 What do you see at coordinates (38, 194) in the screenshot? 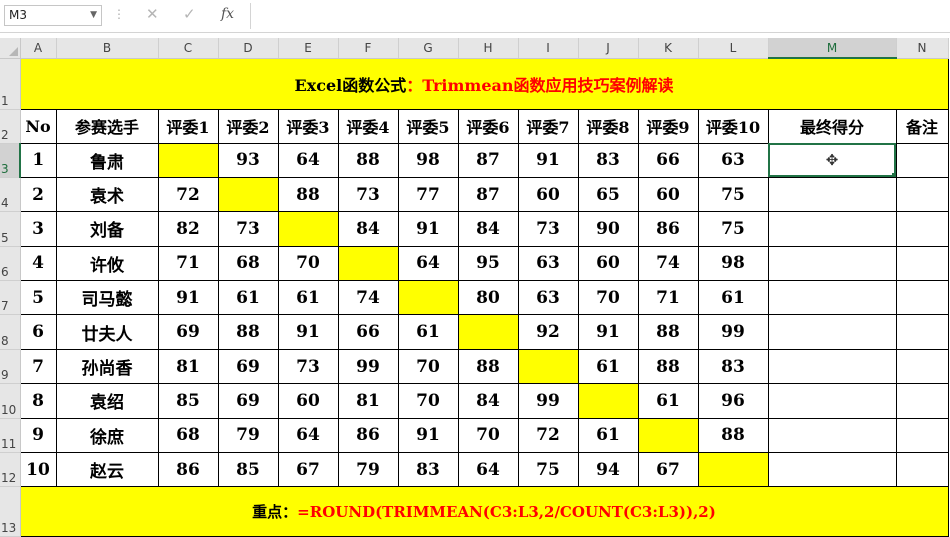
I see `number-cell: 2` at bounding box center [38, 194].